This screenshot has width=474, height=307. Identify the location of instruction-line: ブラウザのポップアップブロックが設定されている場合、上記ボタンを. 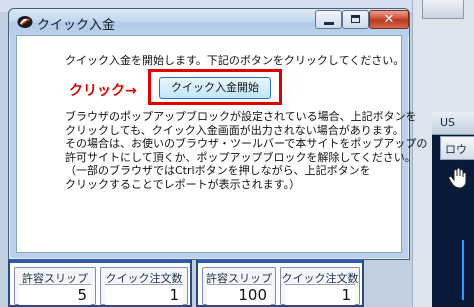
(241, 116).